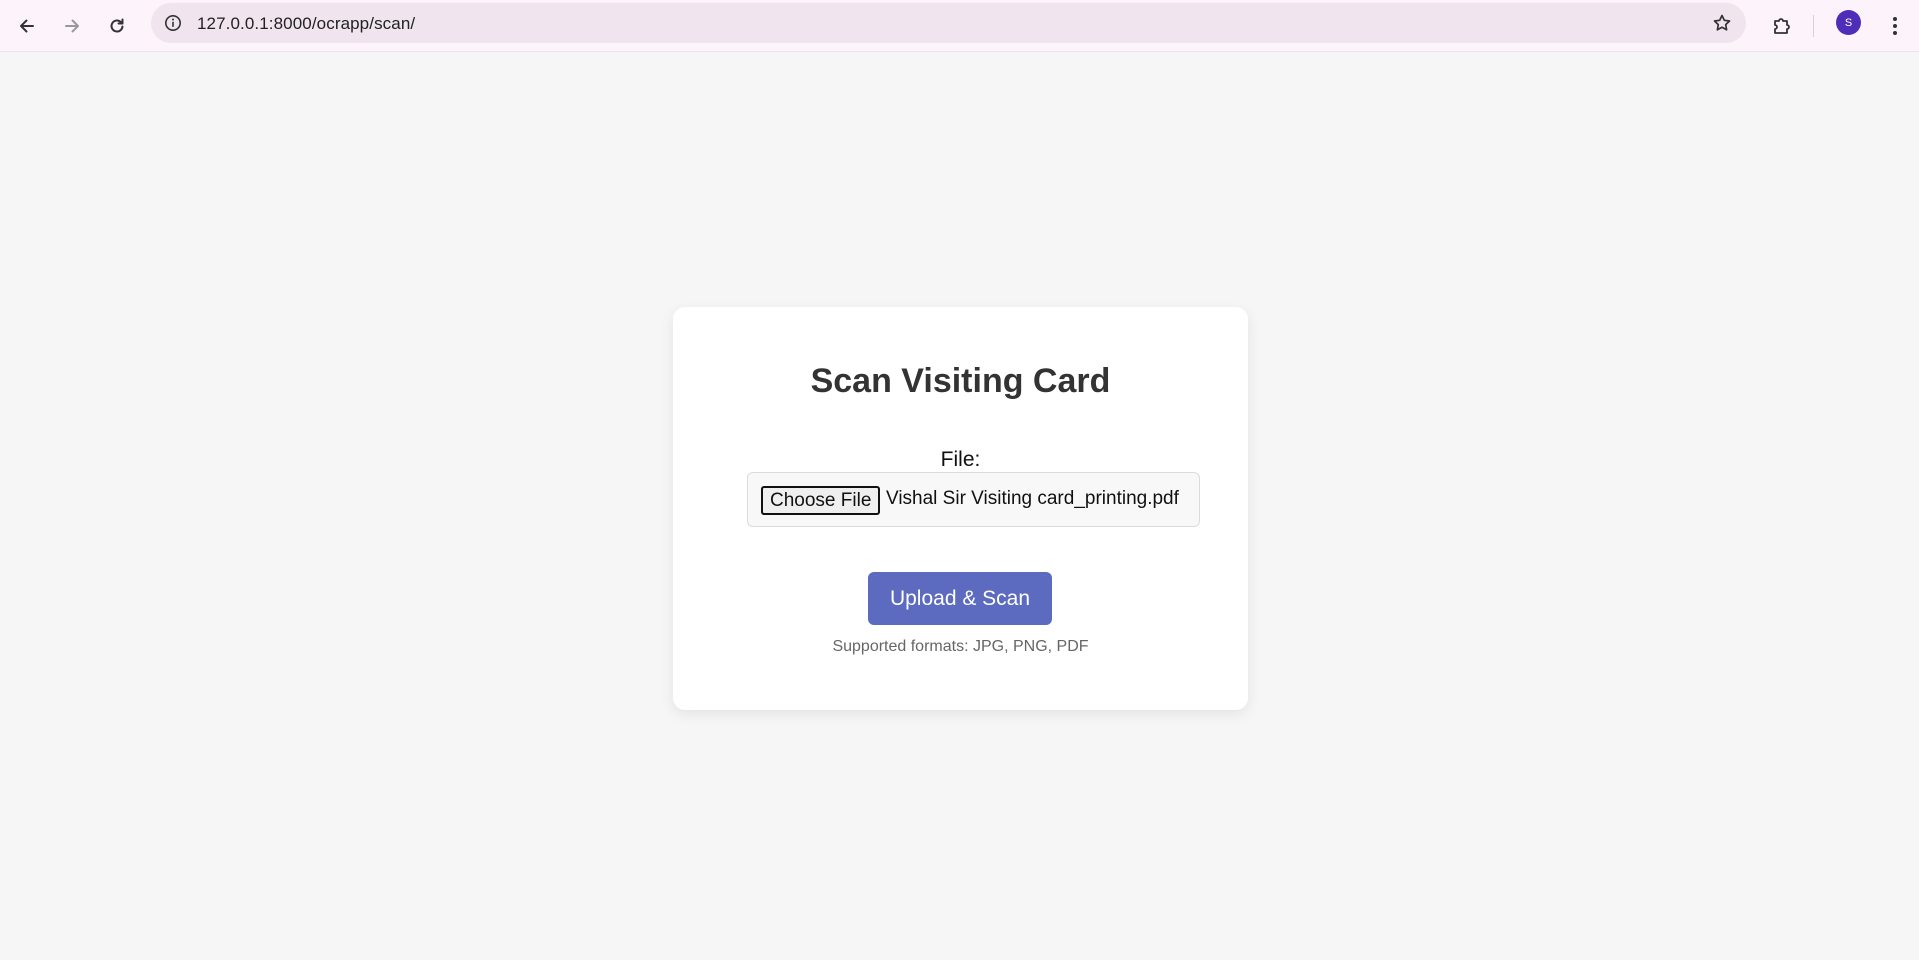 The height and width of the screenshot is (960, 1919). What do you see at coordinates (948, 23) in the screenshot?
I see `address-bar: 127.0.0.1:8000/ocrapp/scan/` at bounding box center [948, 23].